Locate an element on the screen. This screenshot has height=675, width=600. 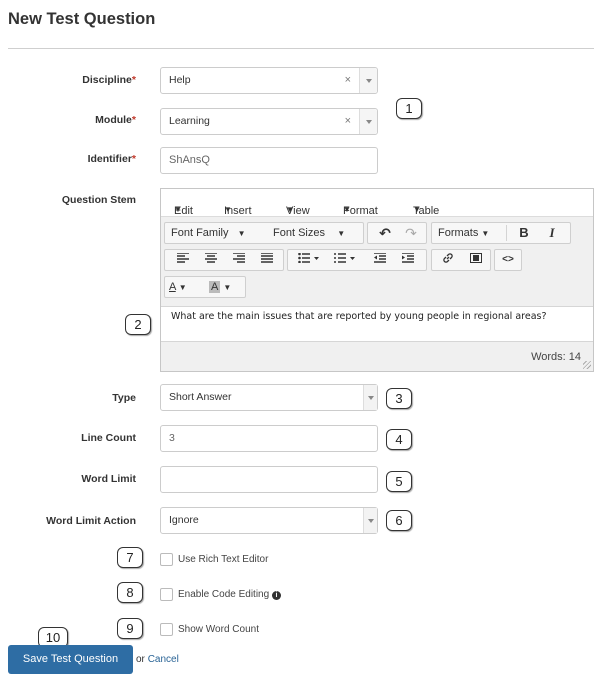
bg-color-label: A is located at coordinates (215, 287).